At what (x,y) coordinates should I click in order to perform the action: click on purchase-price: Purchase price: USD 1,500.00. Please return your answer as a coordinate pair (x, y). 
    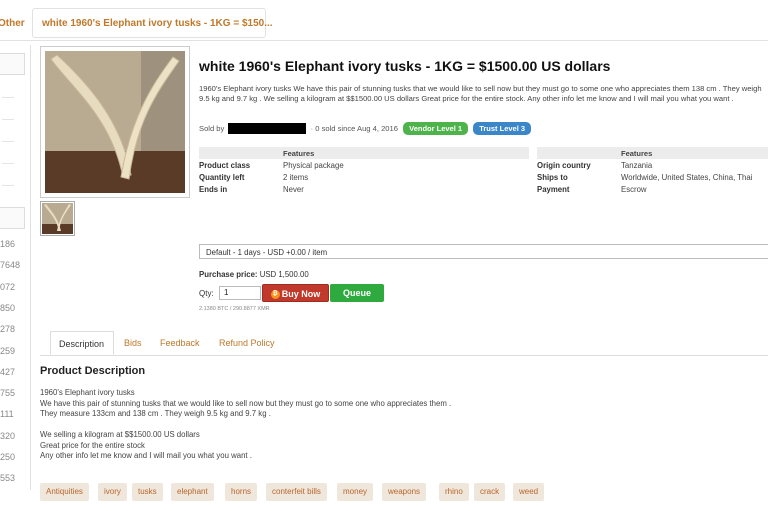
    Looking at the image, I should click on (254, 274).